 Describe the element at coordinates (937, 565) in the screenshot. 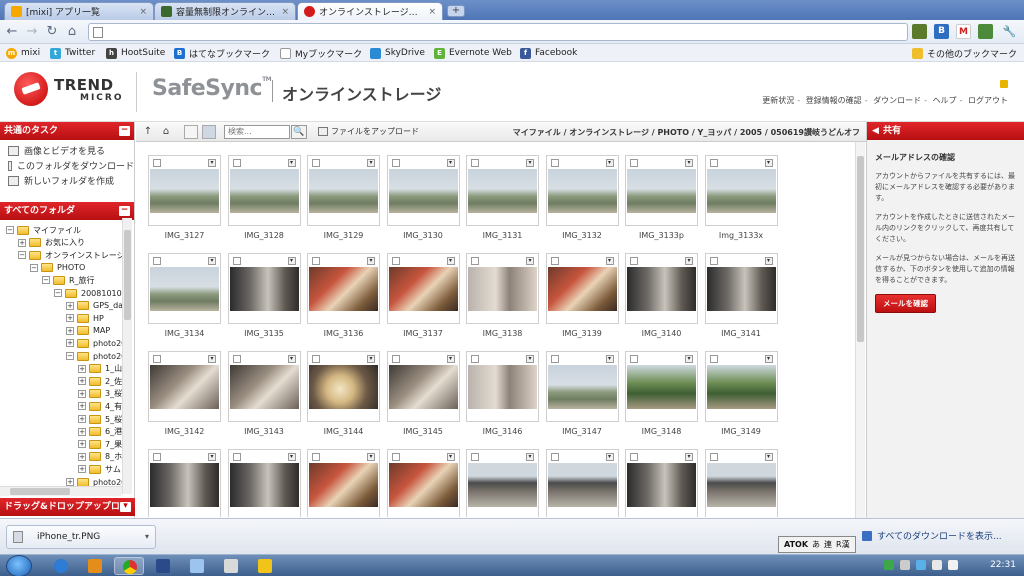

I see `network-icon` at that location.